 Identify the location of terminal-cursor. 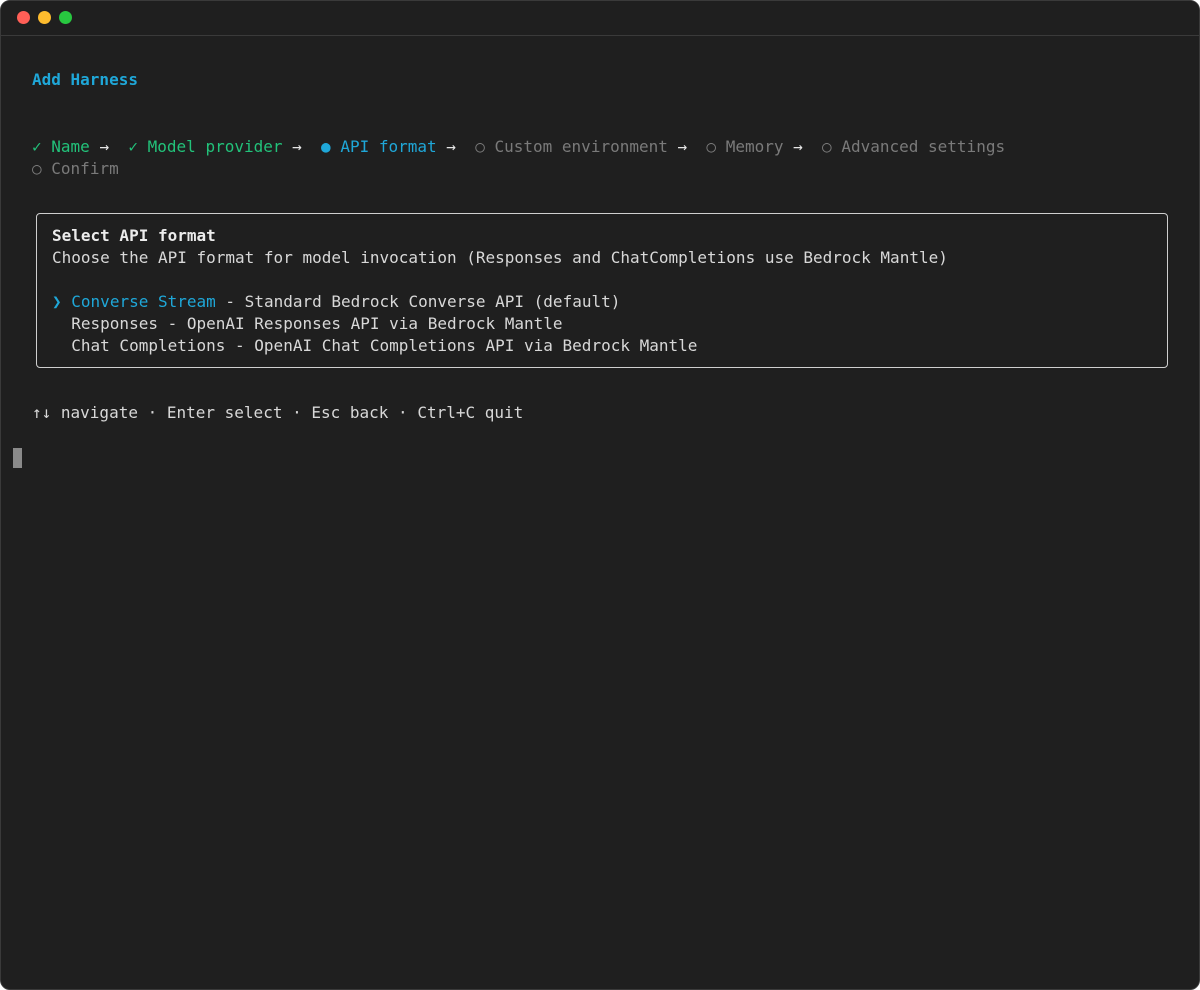
(17, 458).